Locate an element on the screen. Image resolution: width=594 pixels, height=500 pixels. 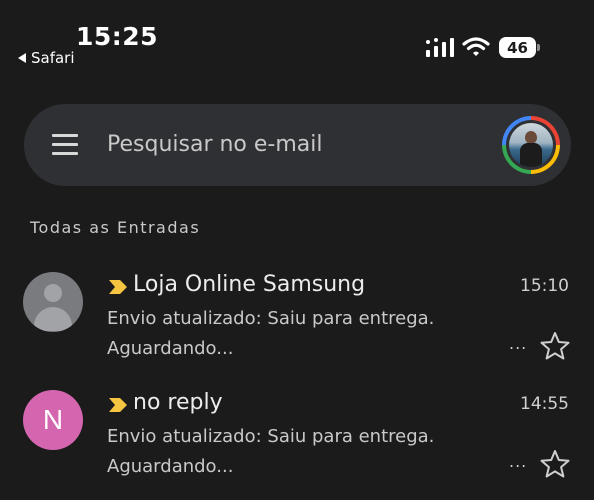
sender-avatar-letter: N is located at coordinates (53, 420).